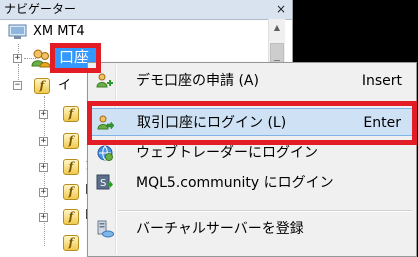 The height and width of the screenshot is (257, 418). I want to click on terminal-icon, so click(18, 32).